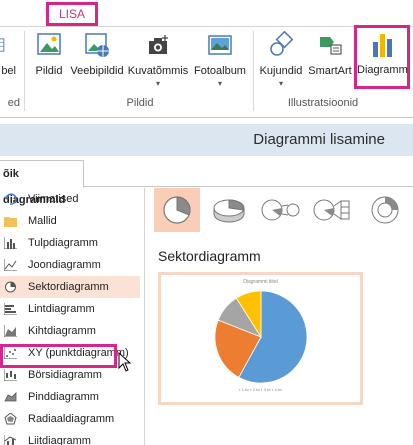 This screenshot has width=413, height=445. I want to click on veebipildid-button: Veebipildid, so click(97, 69).